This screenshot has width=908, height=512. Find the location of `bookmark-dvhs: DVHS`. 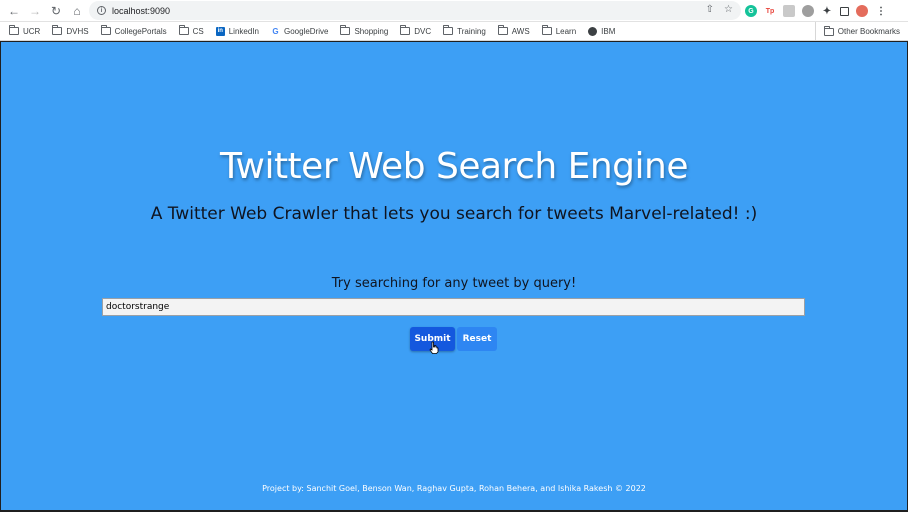

bookmark-dvhs: DVHS is located at coordinates (70, 30).